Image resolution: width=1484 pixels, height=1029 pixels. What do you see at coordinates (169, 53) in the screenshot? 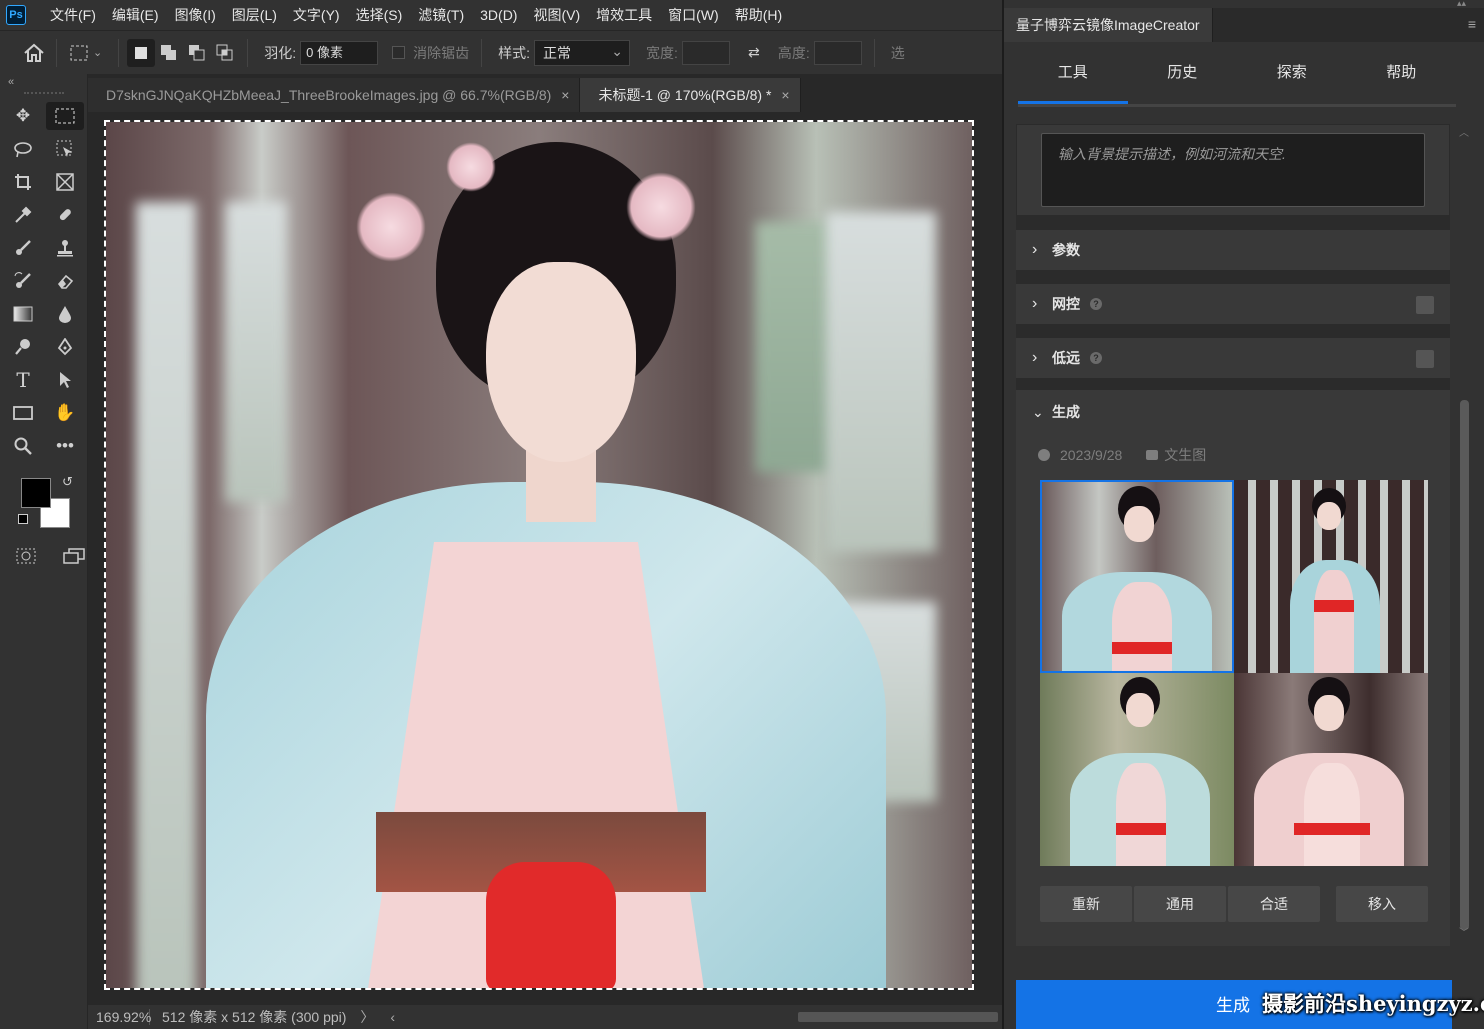
I see `add-selection-icon` at bounding box center [169, 53].